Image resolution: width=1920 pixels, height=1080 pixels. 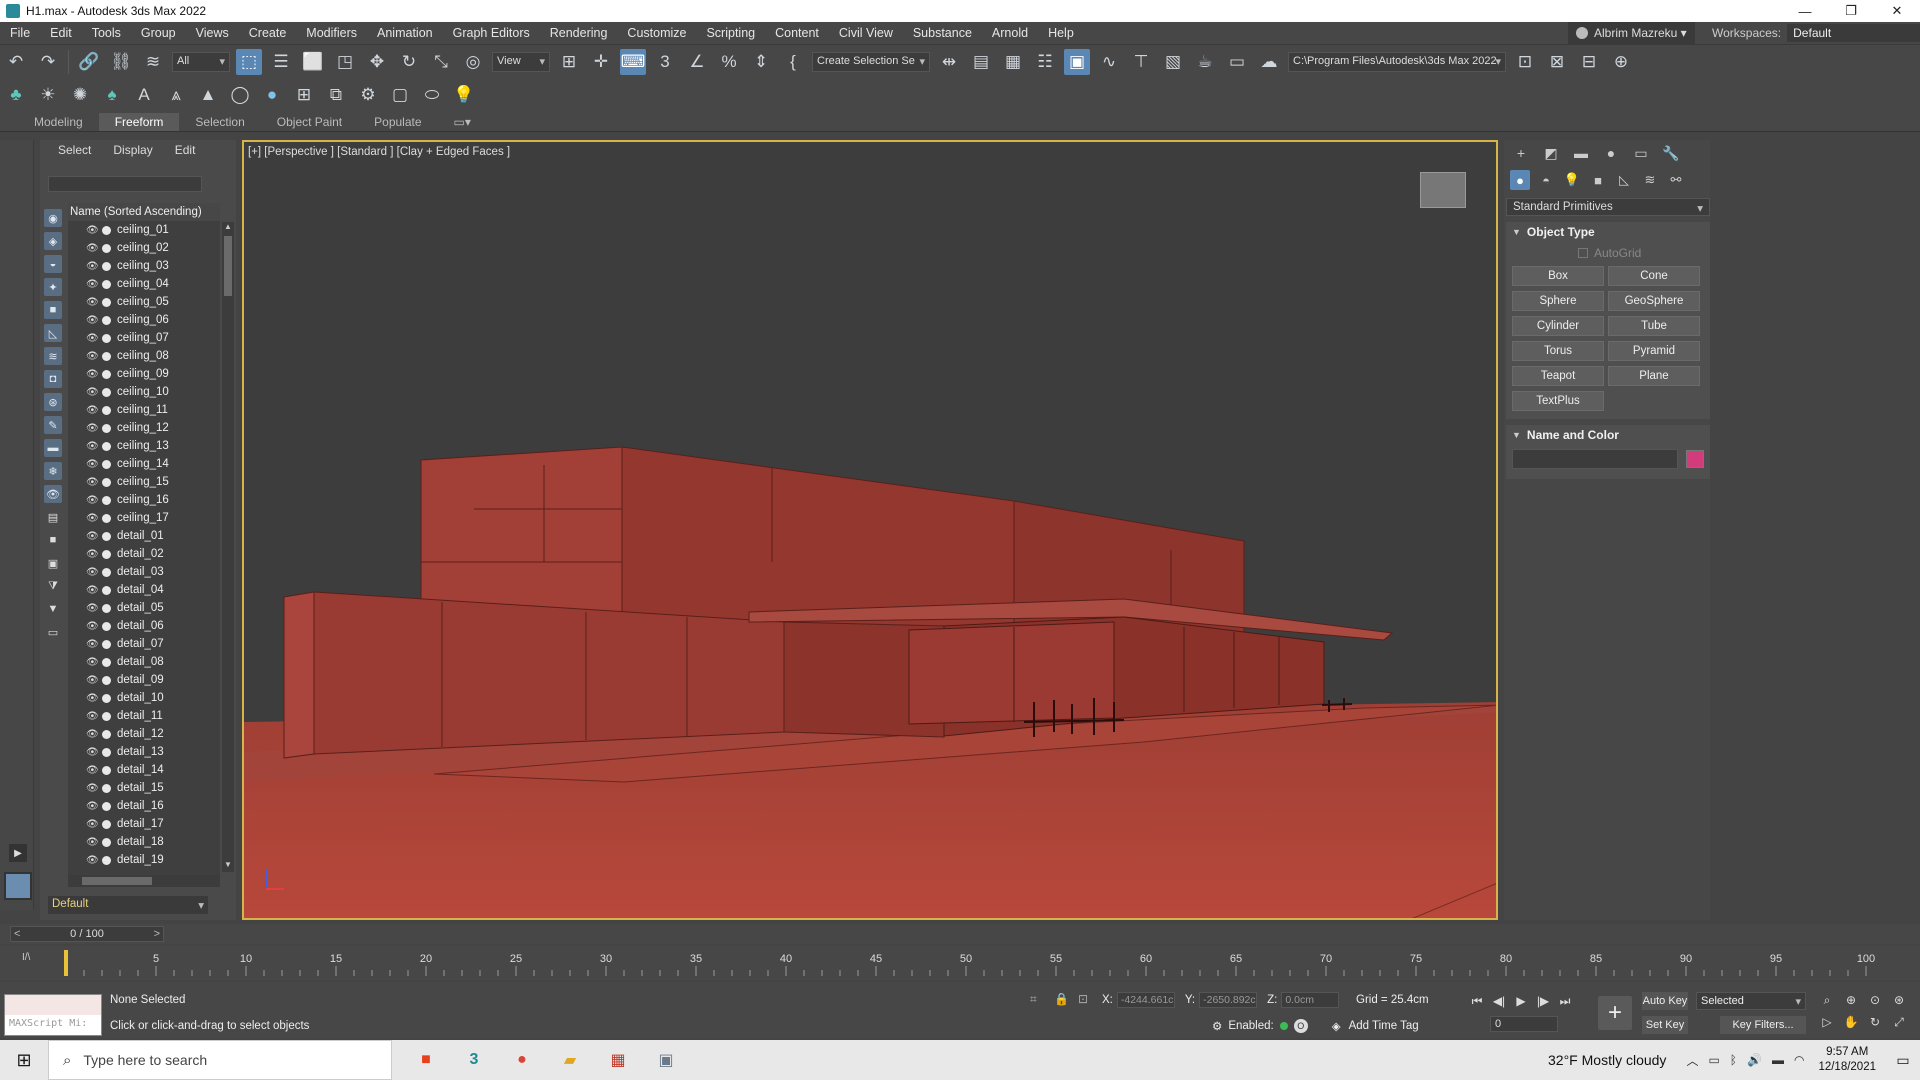 What do you see at coordinates (1520, 180) in the screenshot?
I see `geometry-icon: ●` at bounding box center [1520, 180].